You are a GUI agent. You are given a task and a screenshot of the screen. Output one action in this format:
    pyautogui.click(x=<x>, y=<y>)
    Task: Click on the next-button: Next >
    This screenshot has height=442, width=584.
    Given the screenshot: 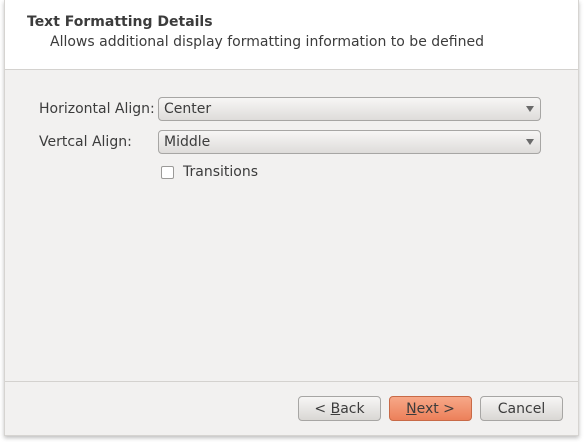 What is the action you would take?
    pyautogui.click(x=430, y=408)
    